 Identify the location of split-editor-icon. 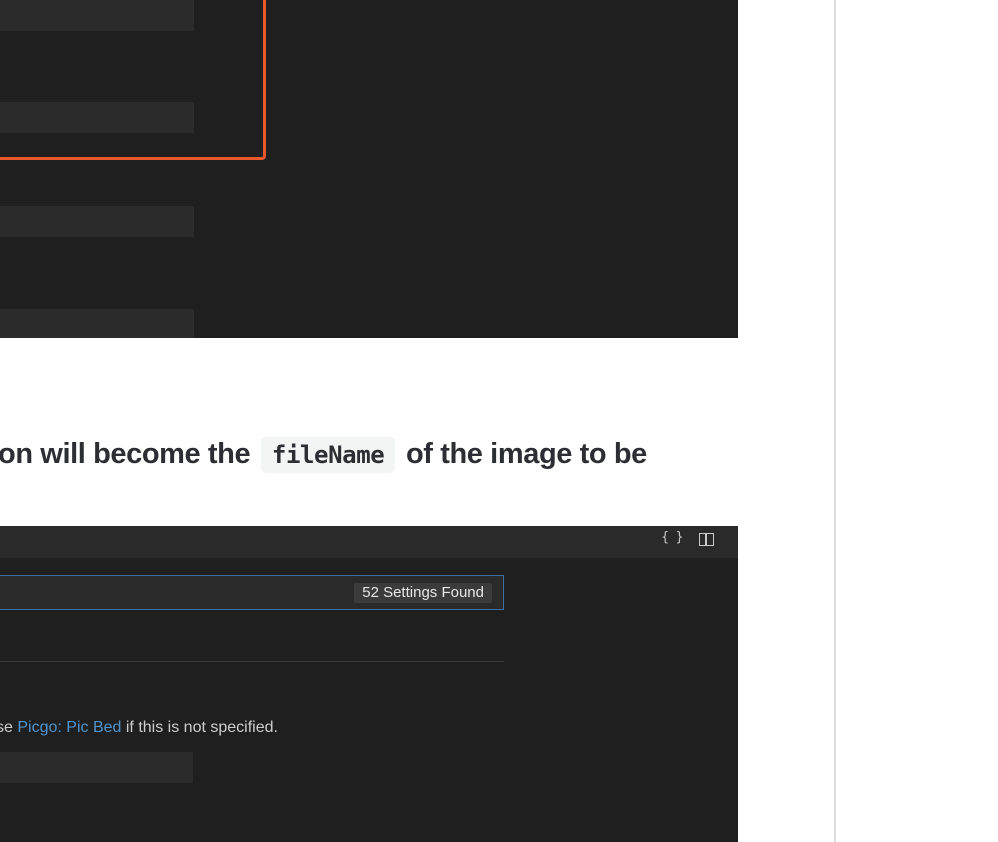
(706, 539).